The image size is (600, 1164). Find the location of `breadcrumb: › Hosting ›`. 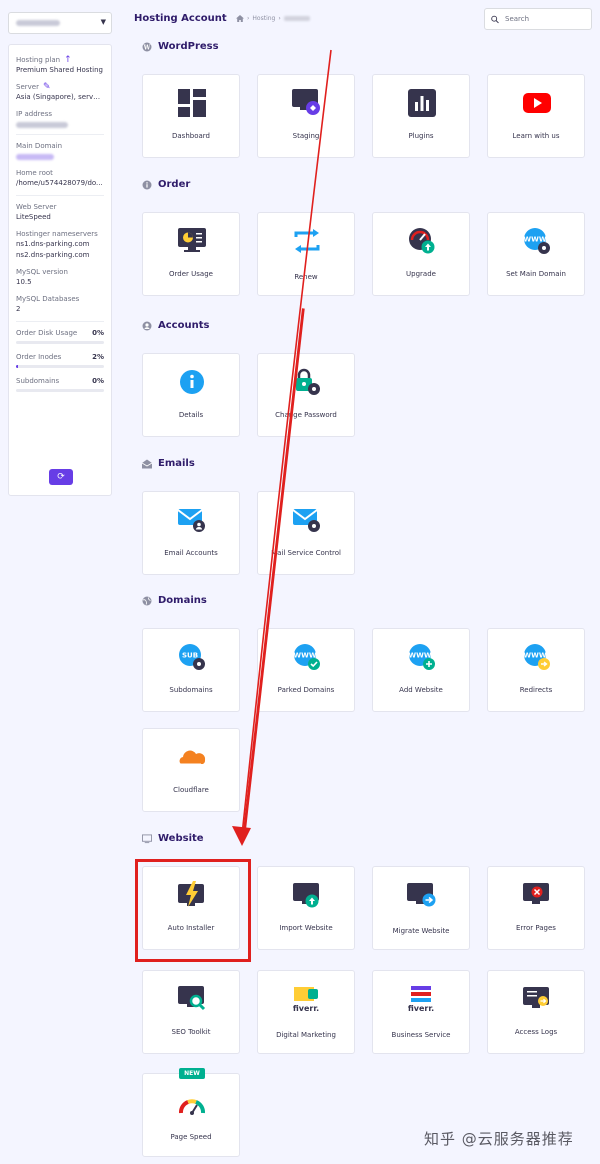

breadcrumb: › Hosting › is located at coordinates (273, 18).